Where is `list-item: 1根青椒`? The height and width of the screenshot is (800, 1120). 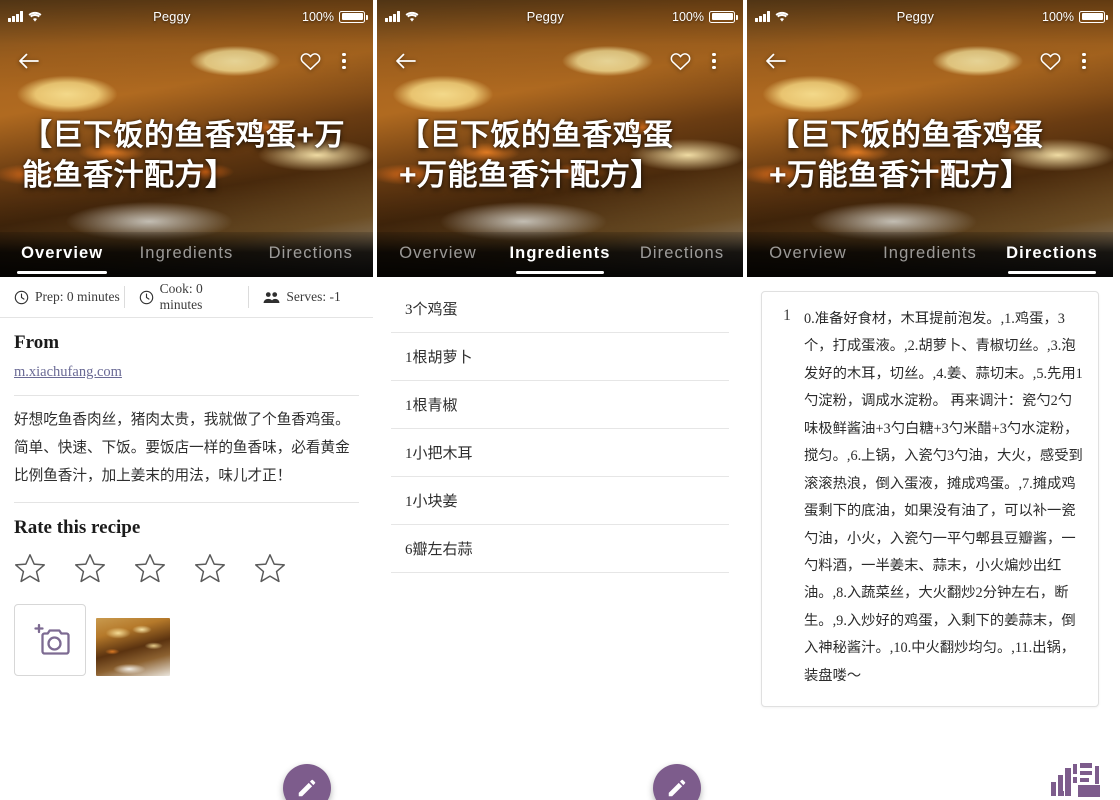 list-item: 1根青椒 is located at coordinates (560, 405).